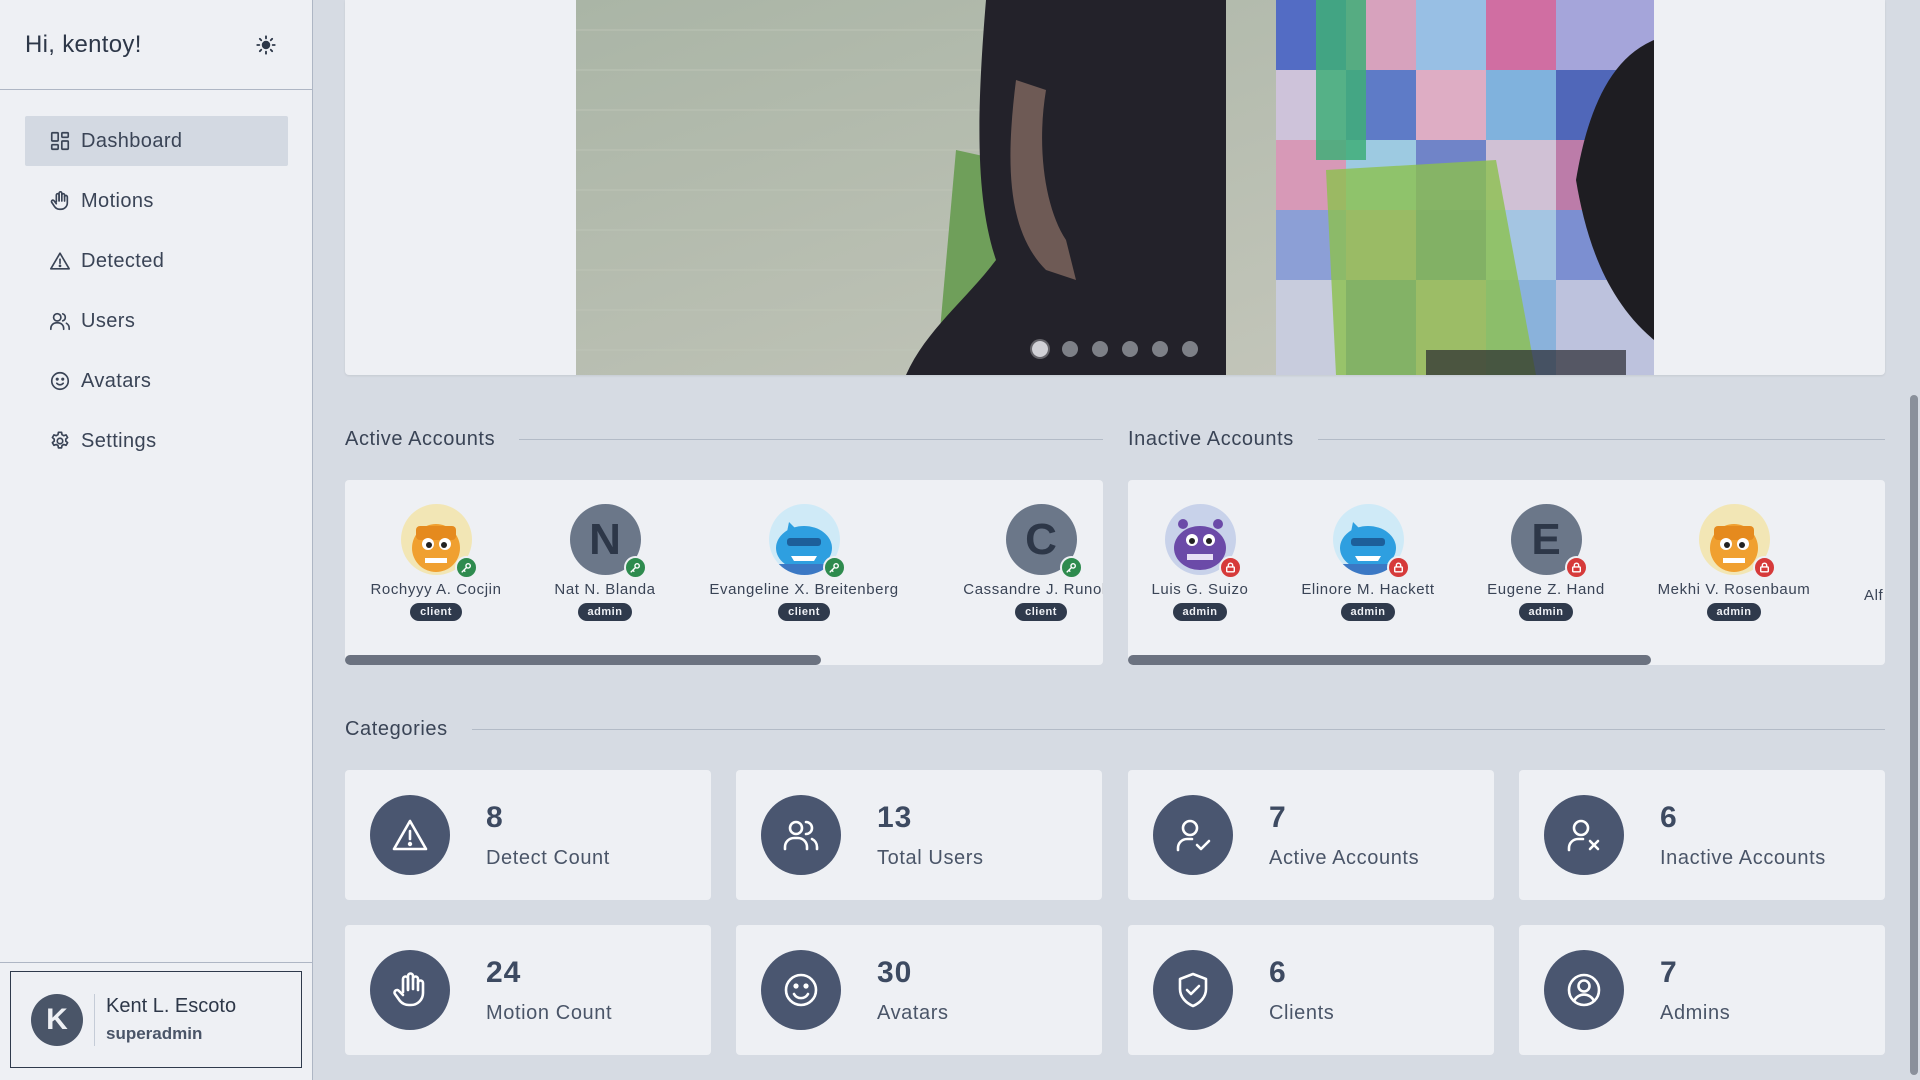 This screenshot has width=1920, height=1080. Describe the element at coordinates (1115, 729) in the screenshot. I see `categories-heading: Categories` at that location.